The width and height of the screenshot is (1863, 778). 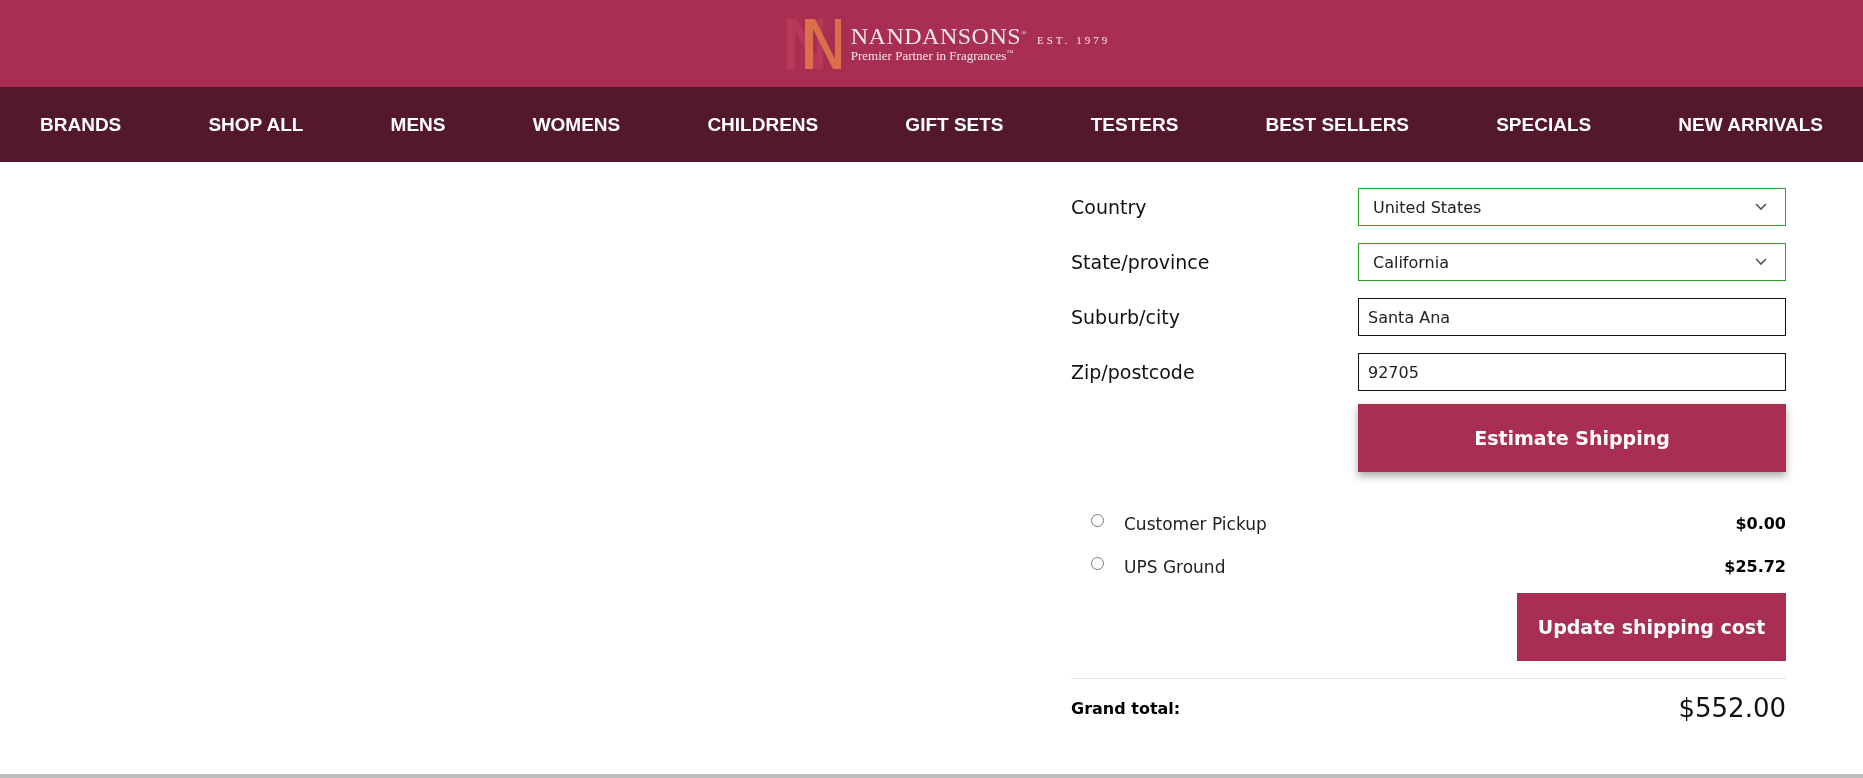 What do you see at coordinates (954, 124) in the screenshot?
I see `nav-link: GIFT SETS` at bounding box center [954, 124].